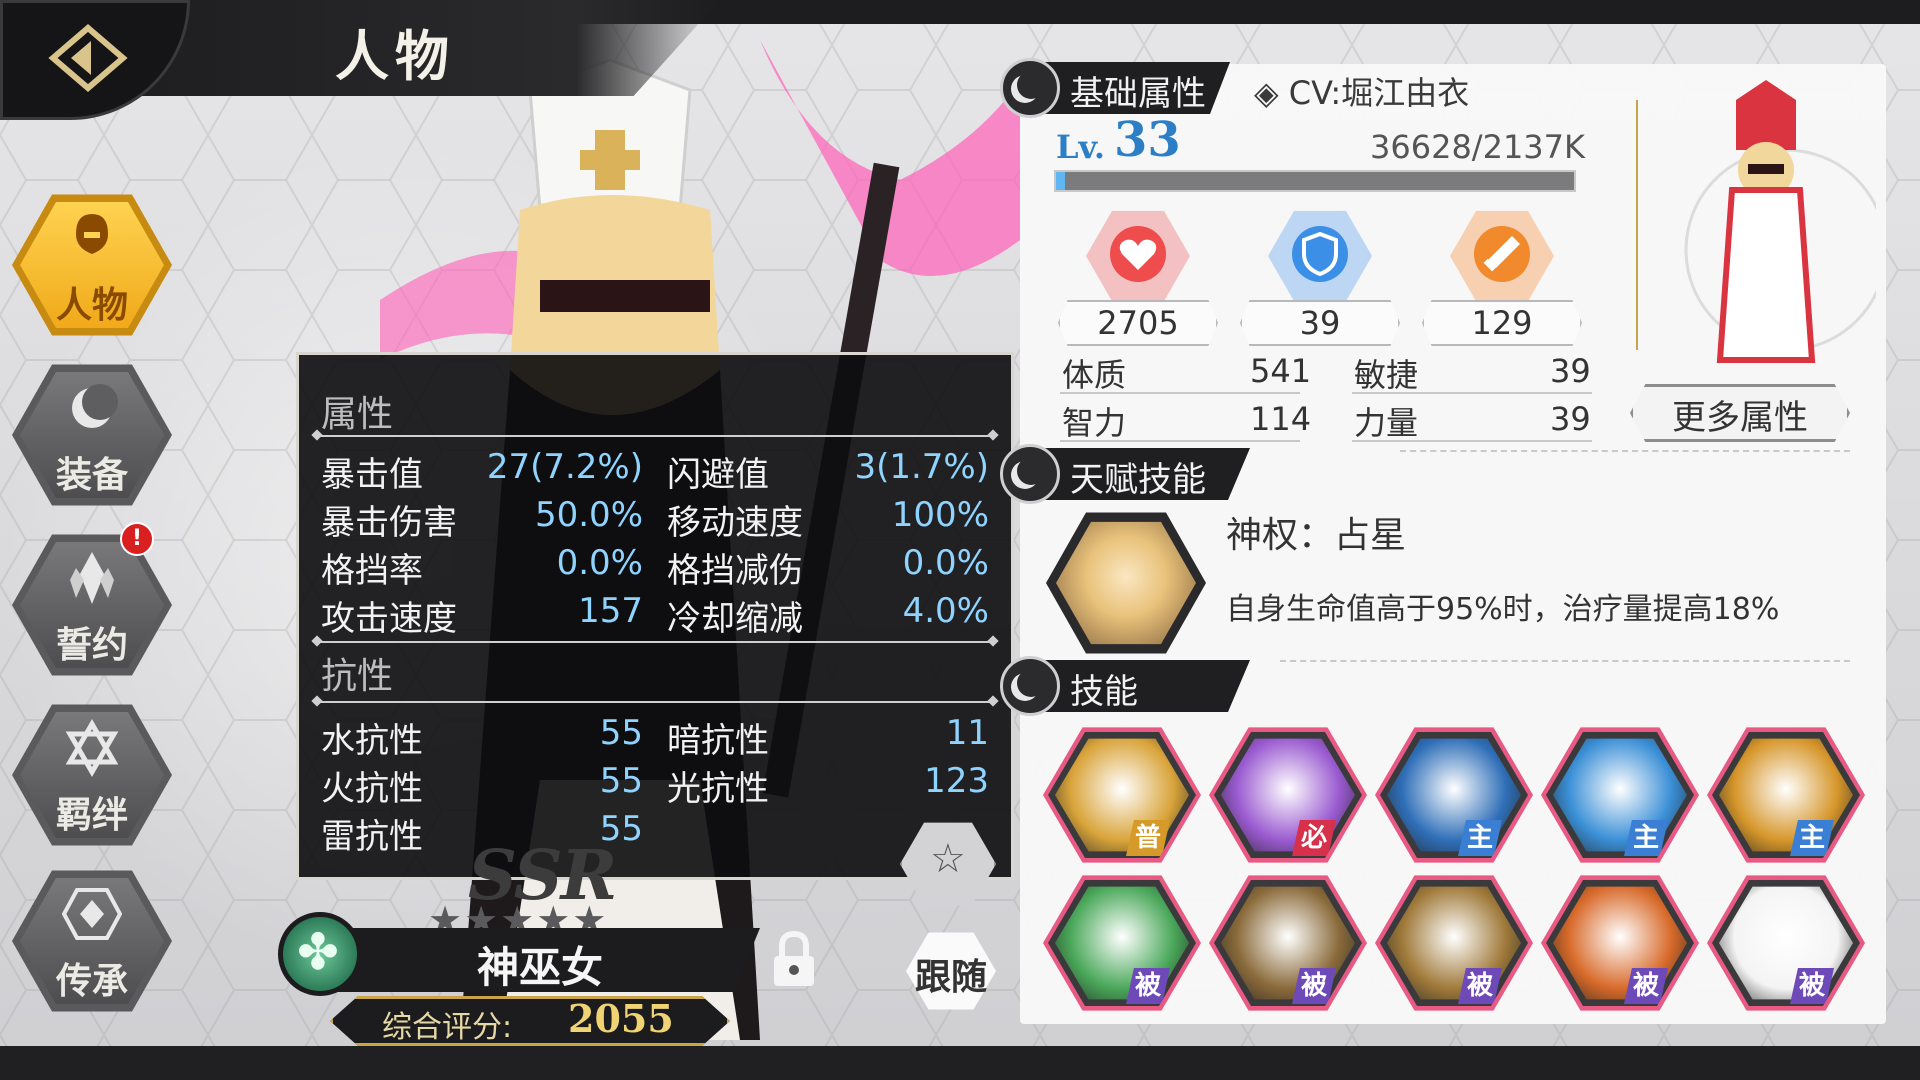 The width and height of the screenshot is (1920, 1080). Describe the element at coordinates (539, 967) in the screenshot. I see `character-name: 神巫女` at that location.